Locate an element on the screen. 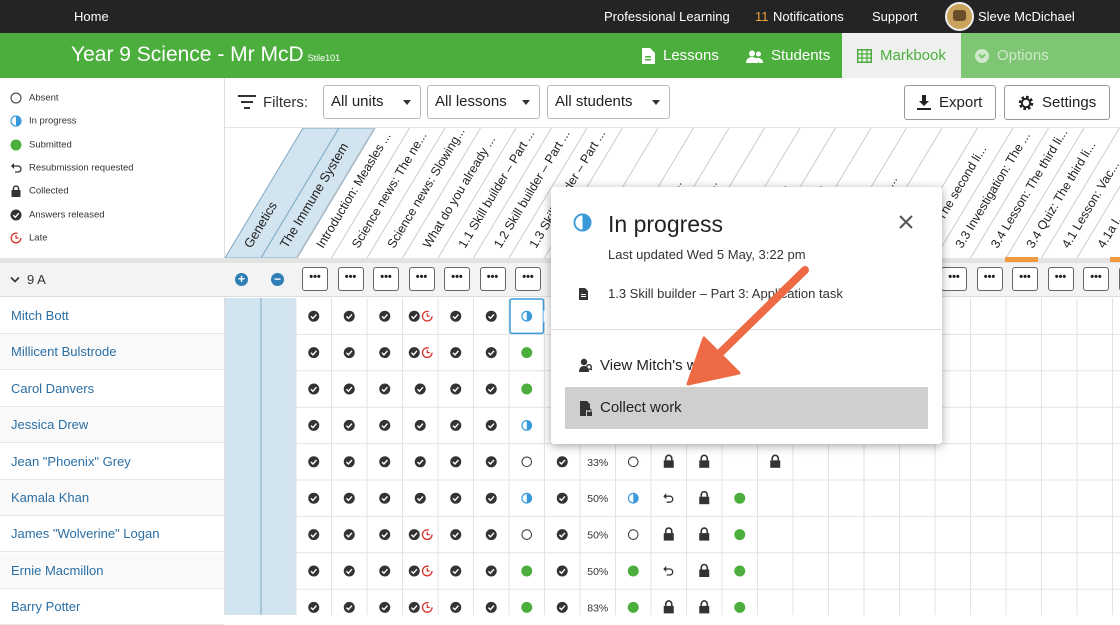 This screenshot has height=625, width=1120. tab-options: Options is located at coordinates (1040, 55).